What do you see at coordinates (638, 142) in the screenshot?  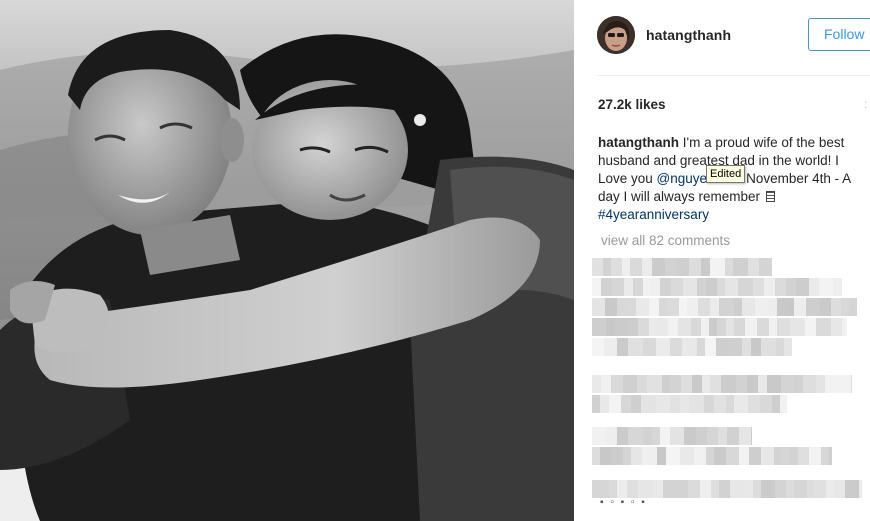 I see `caption-username: hatangthanh` at bounding box center [638, 142].